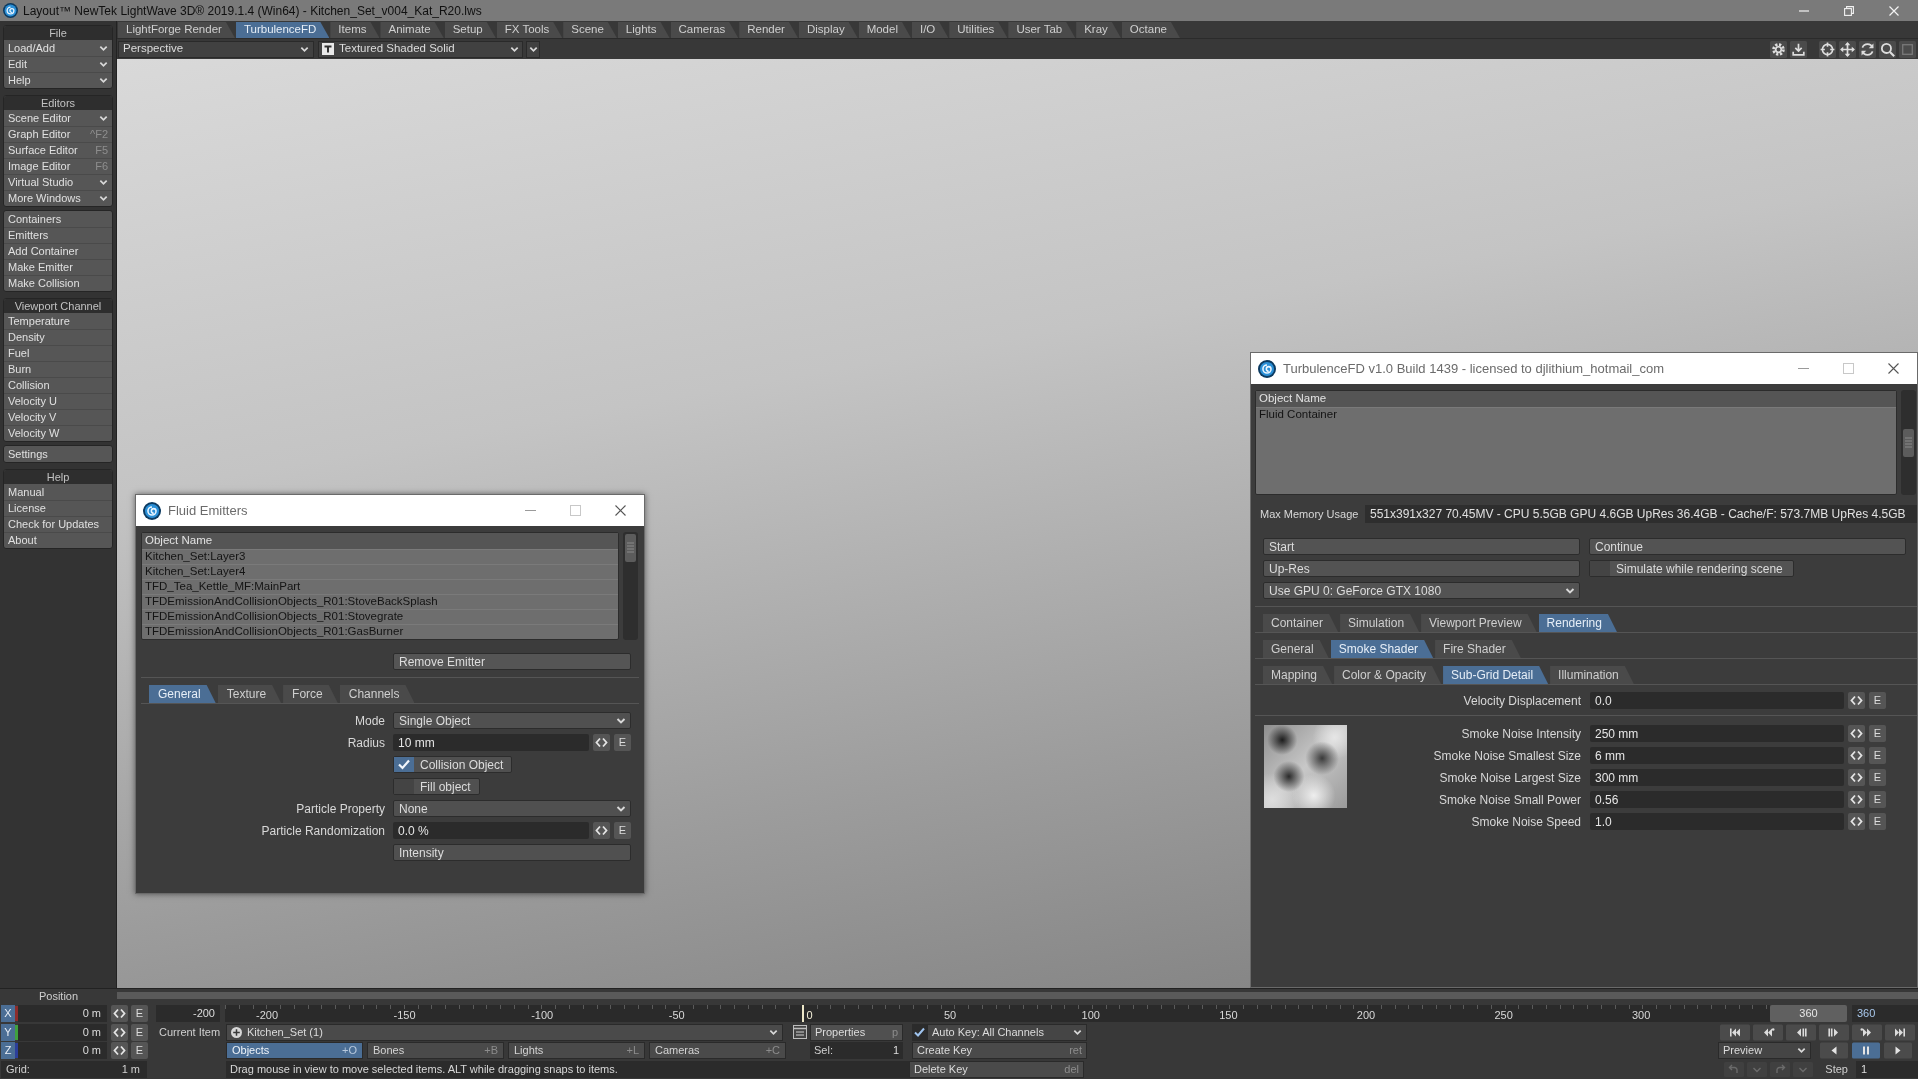 The height and width of the screenshot is (1079, 1918). What do you see at coordinates (58, 166) in the screenshot?
I see `sidebar-item: Image Editor F6` at bounding box center [58, 166].